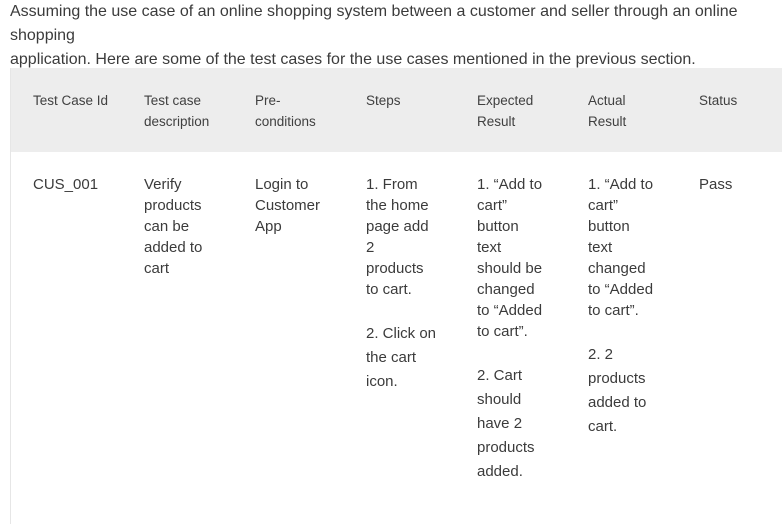 The image size is (782, 524). What do you see at coordinates (305, 111) in the screenshot?
I see `header-preconditions: Pre- conditions` at bounding box center [305, 111].